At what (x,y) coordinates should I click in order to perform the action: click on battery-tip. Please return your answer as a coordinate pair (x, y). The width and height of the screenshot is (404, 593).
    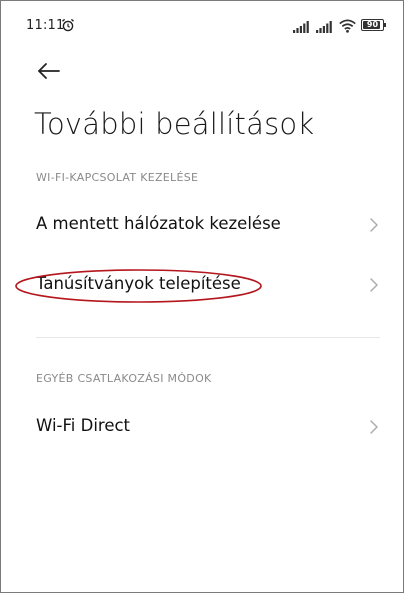
    Looking at the image, I should click on (385, 25).